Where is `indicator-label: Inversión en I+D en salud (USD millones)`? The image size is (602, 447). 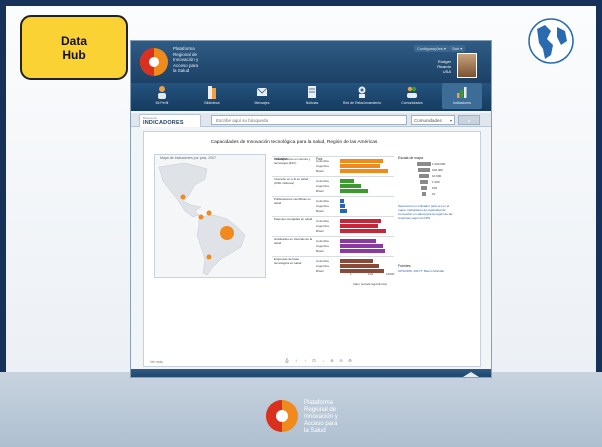
indicator-label: Inversión en I+D en salud (USD millones) is located at coordinates (294, 181).